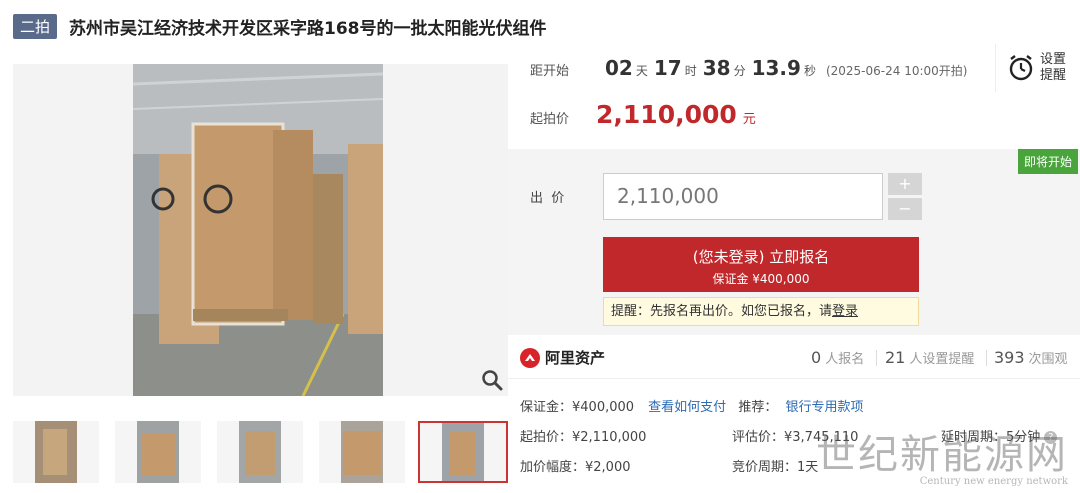  Describe the element at coordinates (1037, 68) in the screenshot. I see `set-reminder-button: 设置提醒` at that location.